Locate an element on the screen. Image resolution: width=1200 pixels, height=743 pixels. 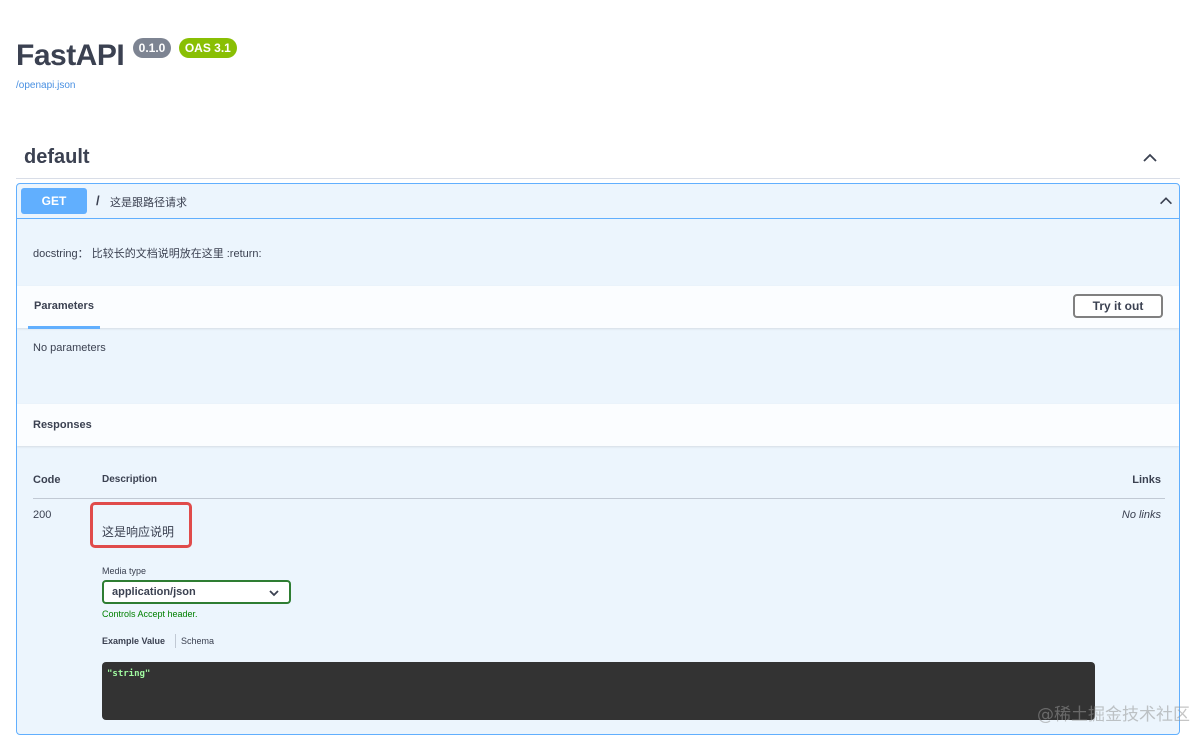
media-type-label: Media type is located at coordinates (124, 571).